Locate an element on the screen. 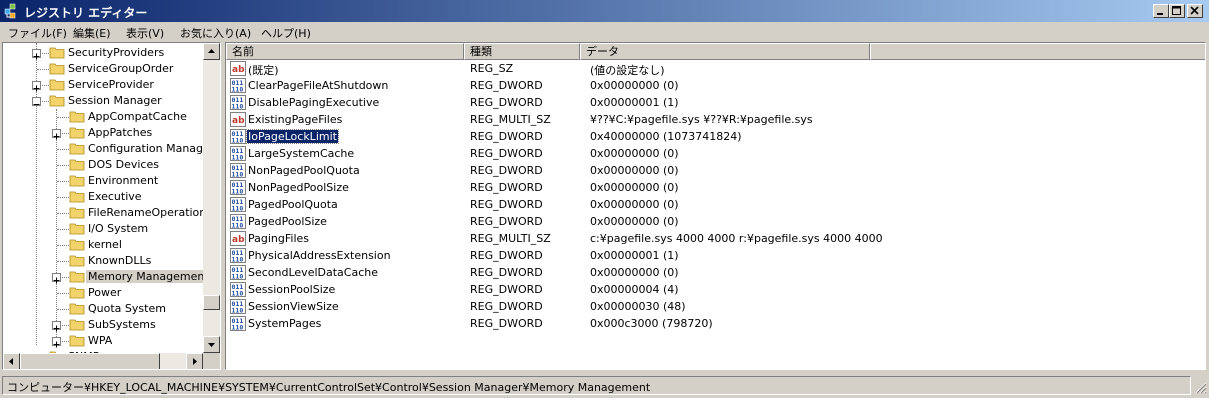 Image resolution: width=1209 pixels, height=398 pixels. tree-item-appcompatcache: AppCompatCache is located at coordinates (103, 117).